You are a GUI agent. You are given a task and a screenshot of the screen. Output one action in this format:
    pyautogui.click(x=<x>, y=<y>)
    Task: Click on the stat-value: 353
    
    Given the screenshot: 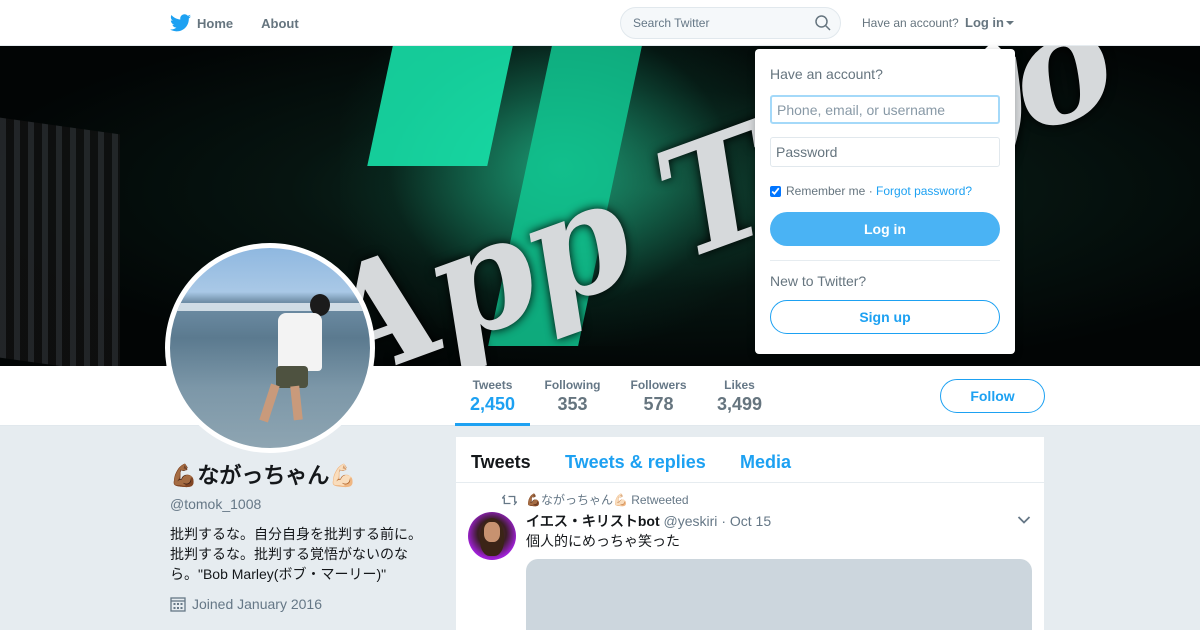 What is the action you would take?
    pyautogui.click(x=572, y=404)
    